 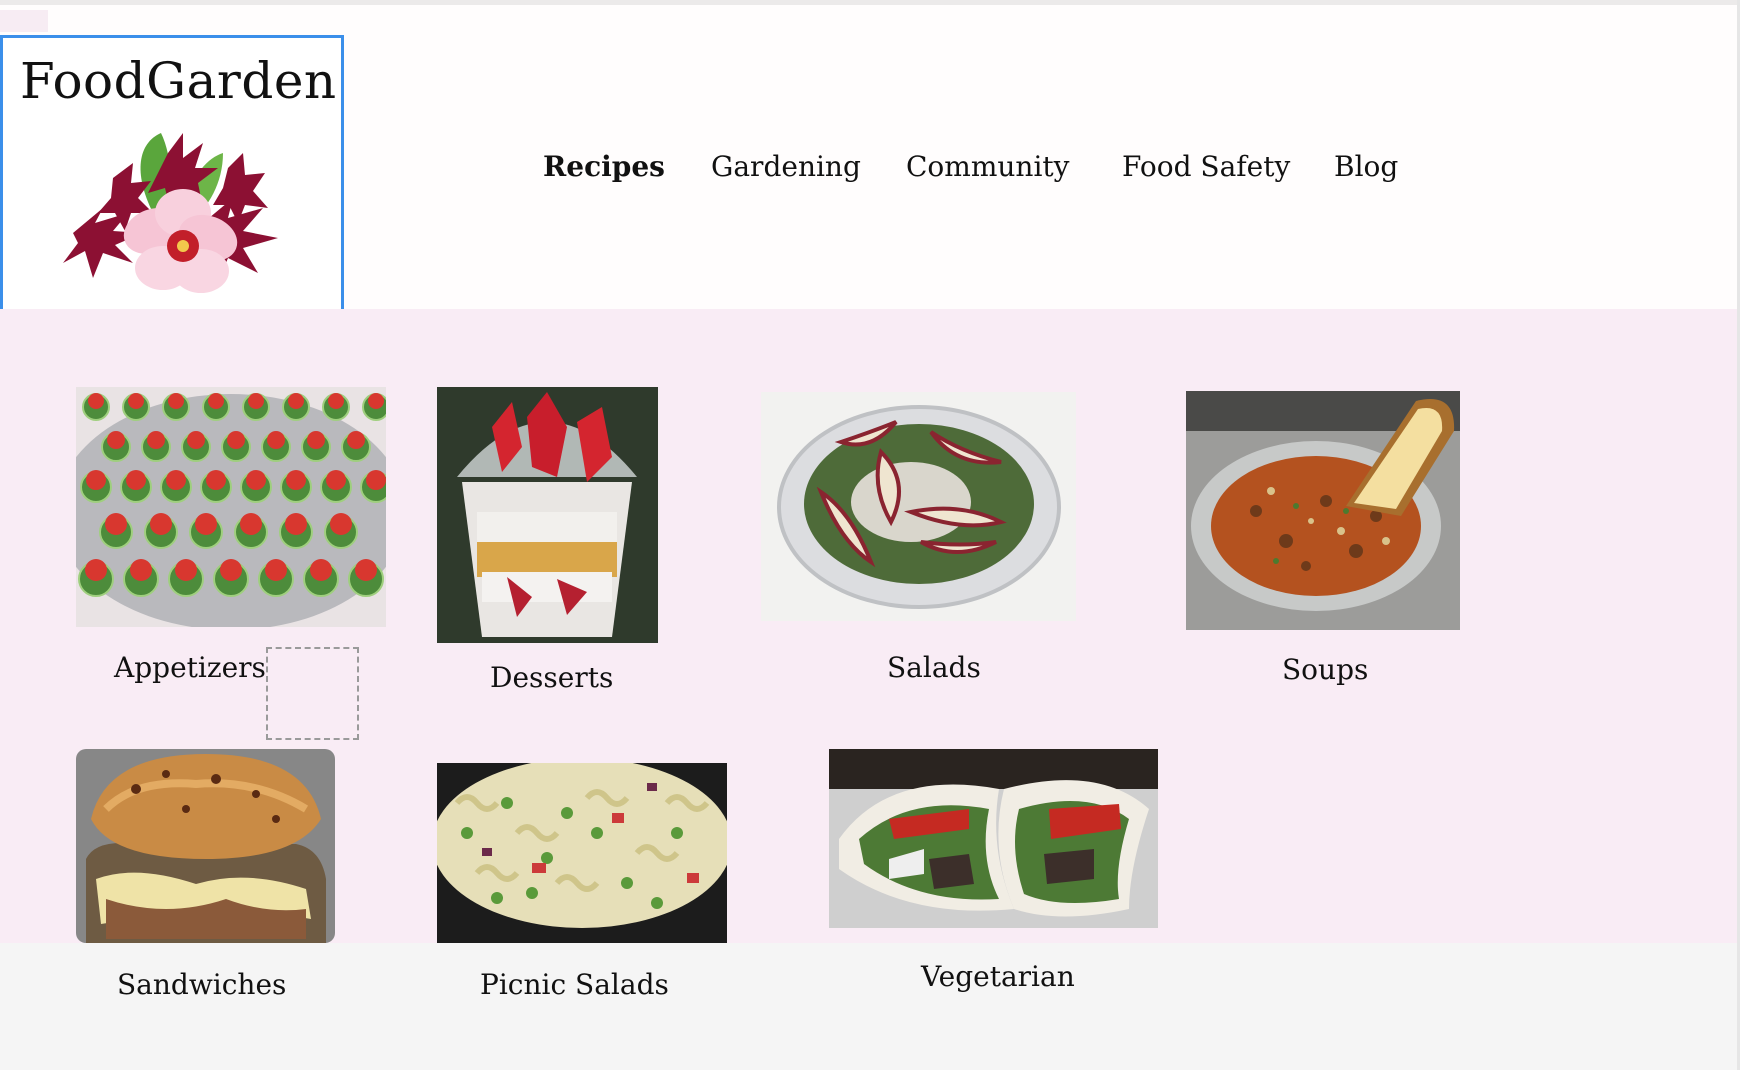 I want to click on category-appetizers-image, so click(x=231, y=507).